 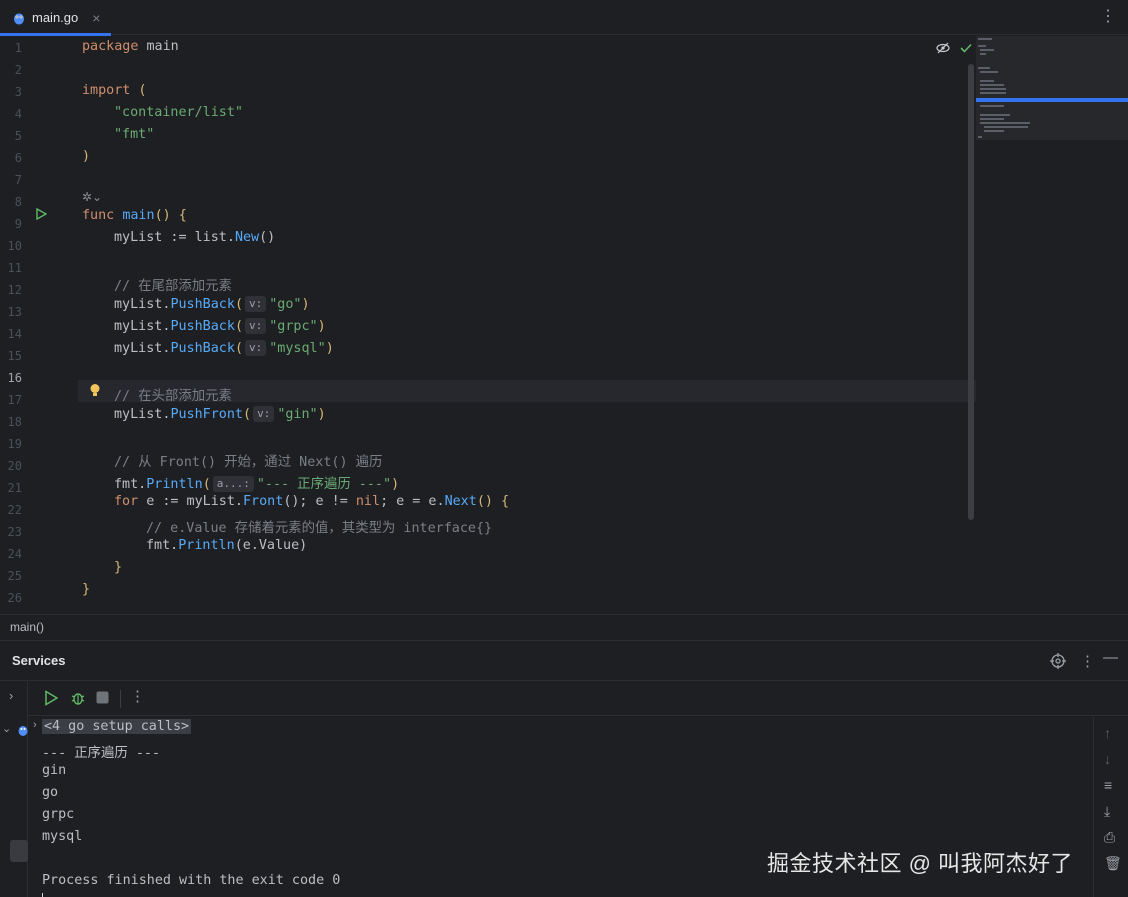 What do you see at coordinates (126, 501) in the screenshot?
I see `code-token: for` at bounding box center [126, 501].